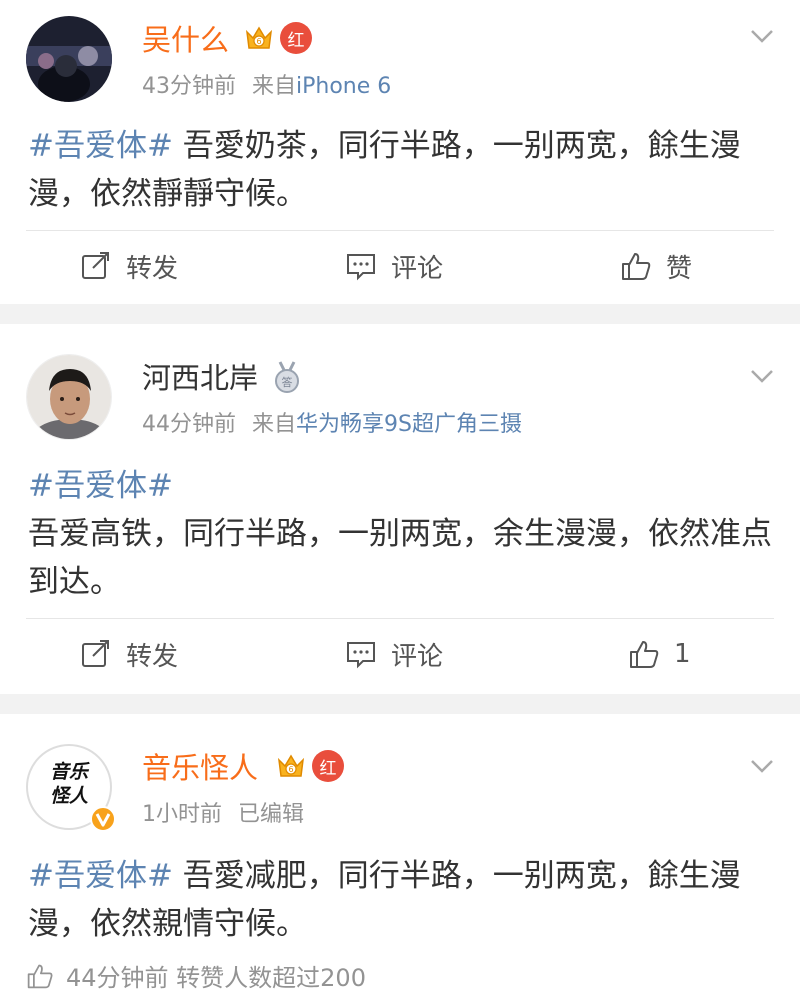  I want to click on username: 河西北岸, so click(200, 378).